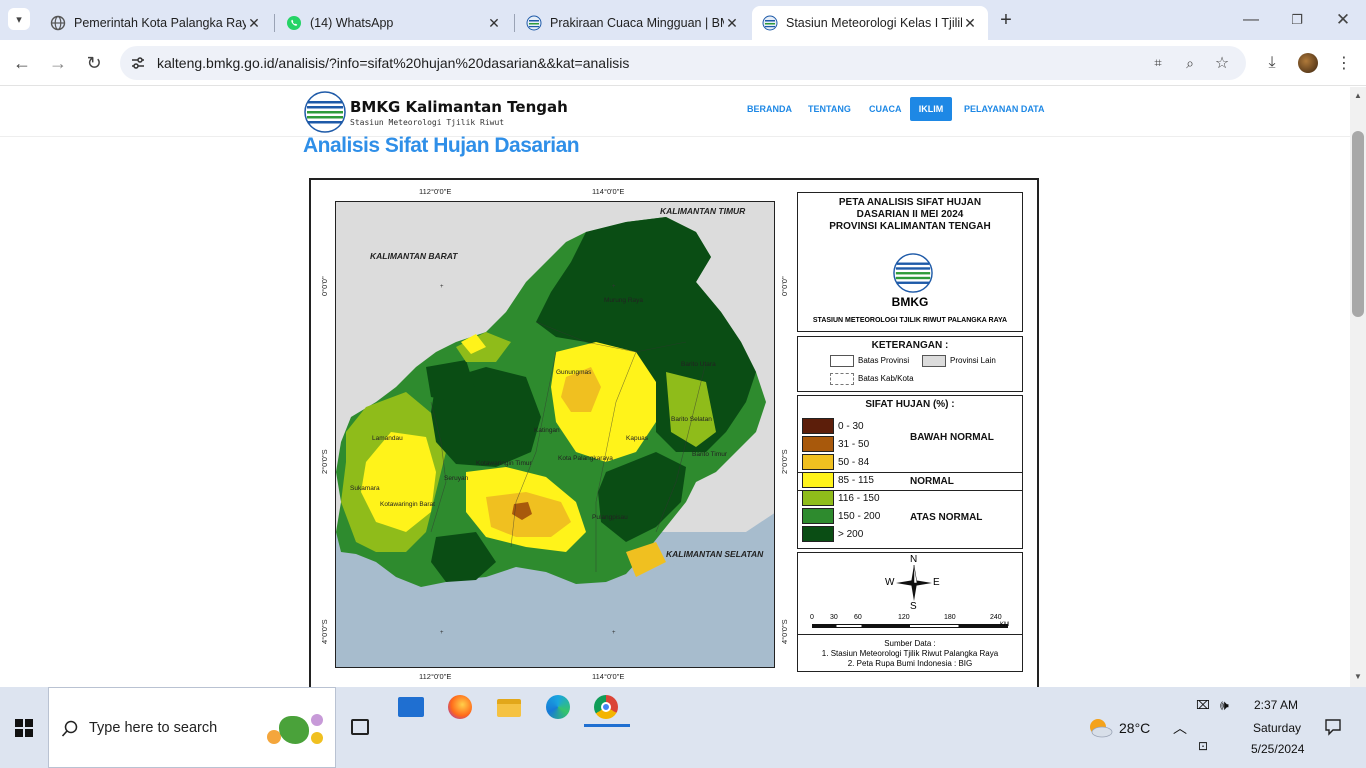 This screenshot has height=768, width=1366. Describe the element at coordinates (58, 63) in the screenshot. I see `forward-arrow-icon: →` at that location.